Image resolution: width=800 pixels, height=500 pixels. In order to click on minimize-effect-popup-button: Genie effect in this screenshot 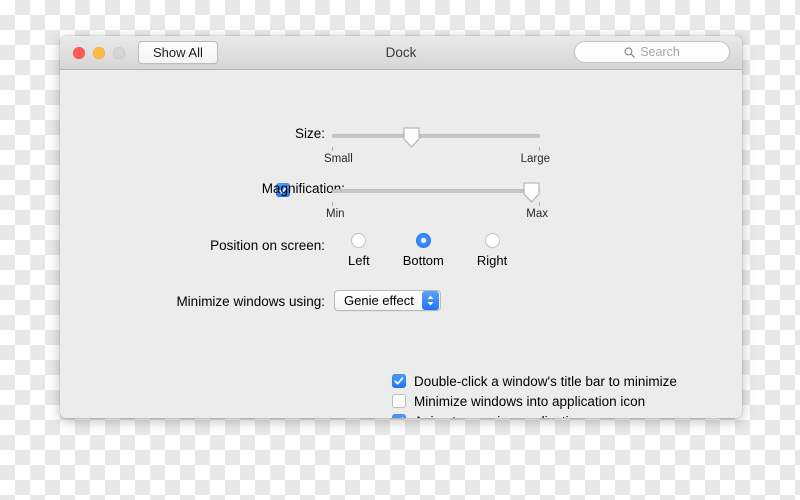, I will do `click(387, 300)`.